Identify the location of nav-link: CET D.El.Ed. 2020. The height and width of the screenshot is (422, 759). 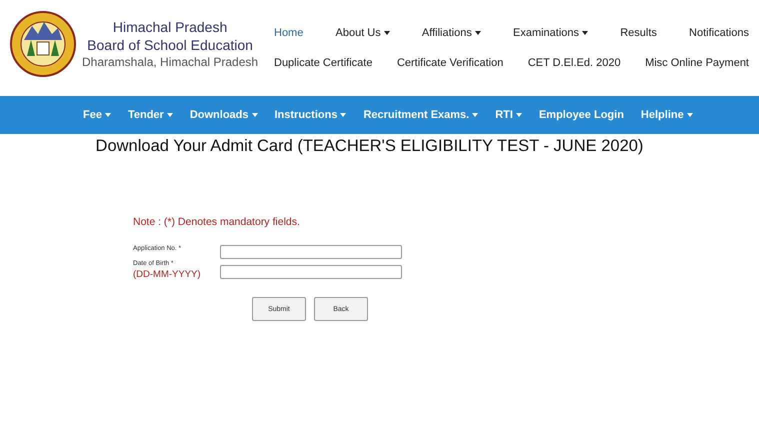
(574, 63).